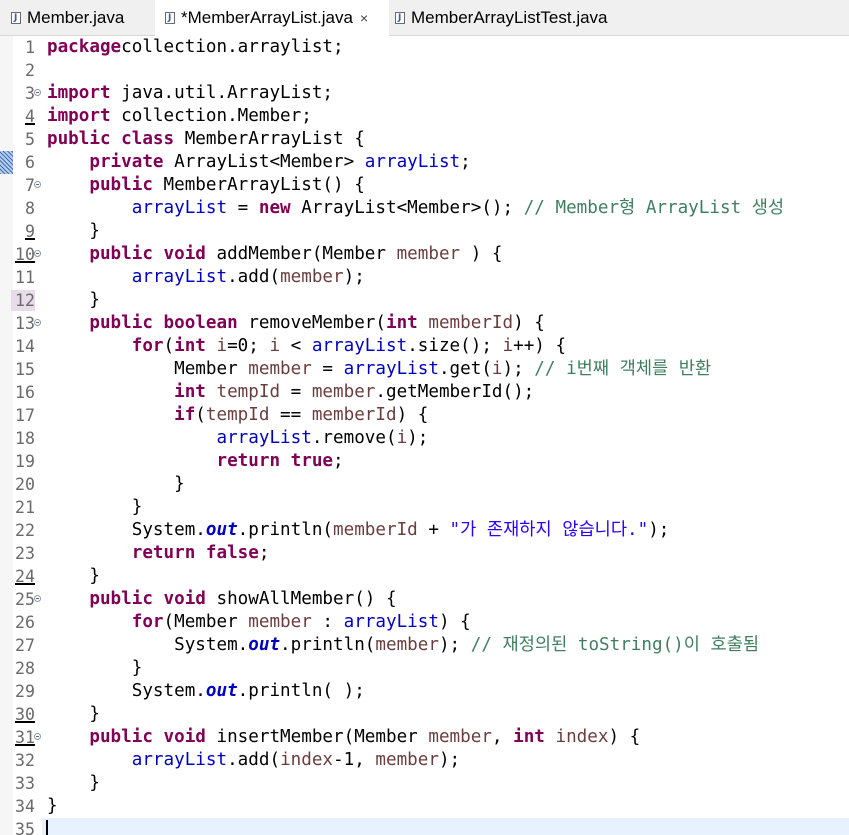 This screenshot has height=835, width=849. I want to click on current-line-highlight, so click(445, 826).